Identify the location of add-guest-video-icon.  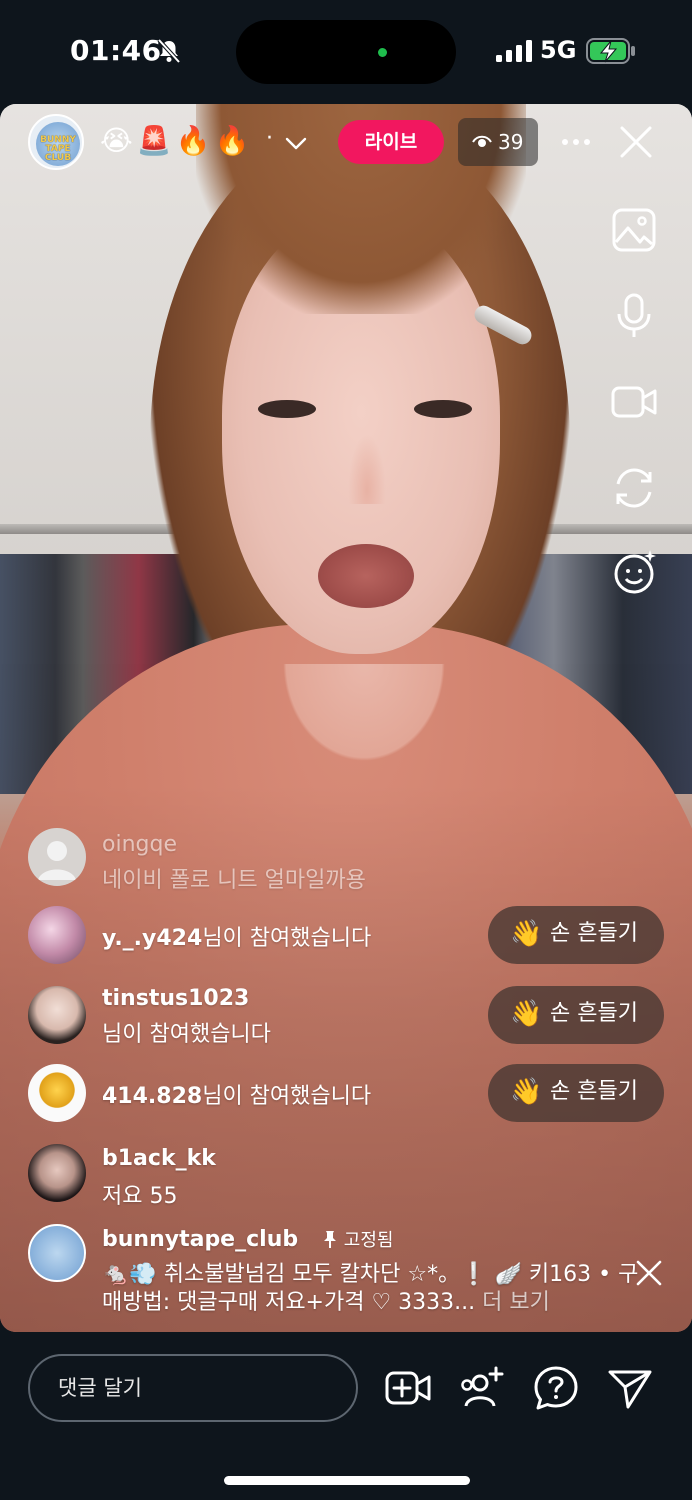
(408, 1388).